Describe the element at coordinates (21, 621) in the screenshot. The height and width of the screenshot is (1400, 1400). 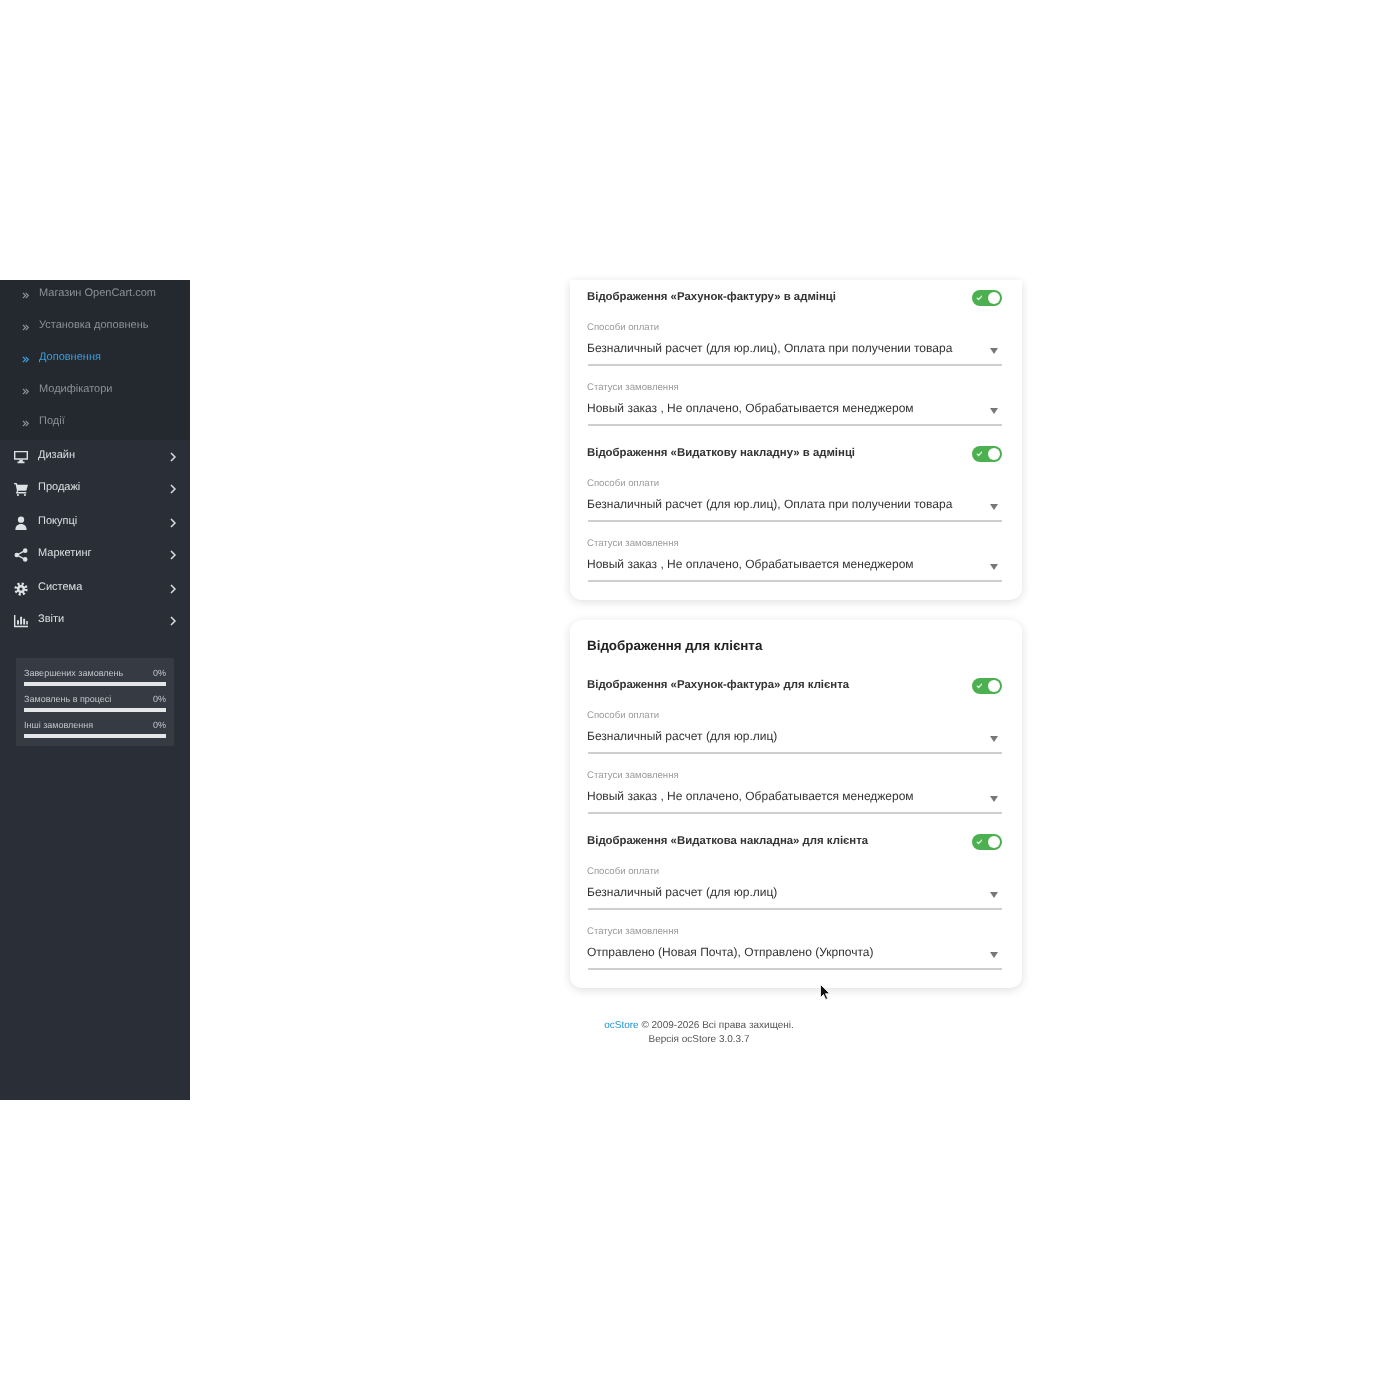
I see `bar-chart-icon` at that location.